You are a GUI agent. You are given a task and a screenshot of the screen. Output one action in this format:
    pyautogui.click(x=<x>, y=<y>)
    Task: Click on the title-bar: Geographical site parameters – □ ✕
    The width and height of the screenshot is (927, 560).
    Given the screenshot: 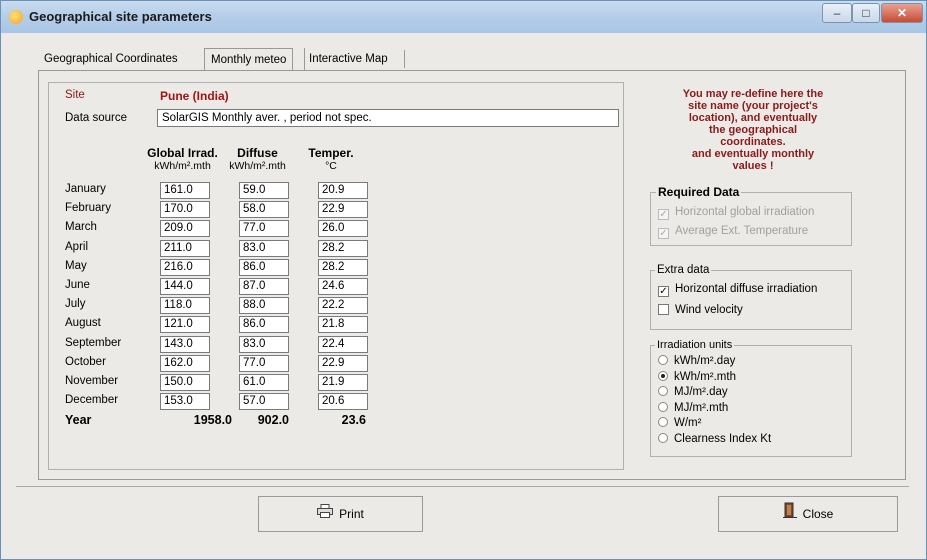 What is the action you would take?
    pyautogui.click(x=463, y=17)
    